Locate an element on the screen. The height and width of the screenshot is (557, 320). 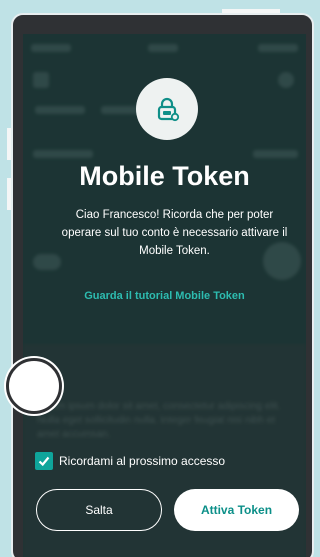
skip-button-label: Salta is located at coordinates (99, 510).